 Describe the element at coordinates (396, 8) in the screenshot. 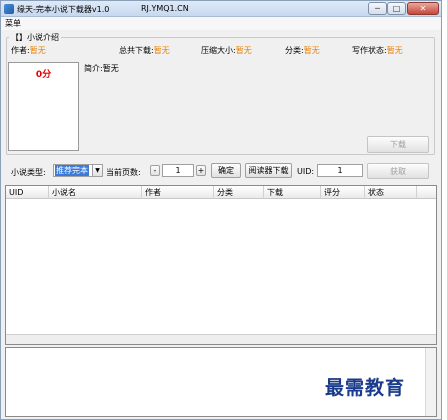

I see `maximize-button: □` at that location.